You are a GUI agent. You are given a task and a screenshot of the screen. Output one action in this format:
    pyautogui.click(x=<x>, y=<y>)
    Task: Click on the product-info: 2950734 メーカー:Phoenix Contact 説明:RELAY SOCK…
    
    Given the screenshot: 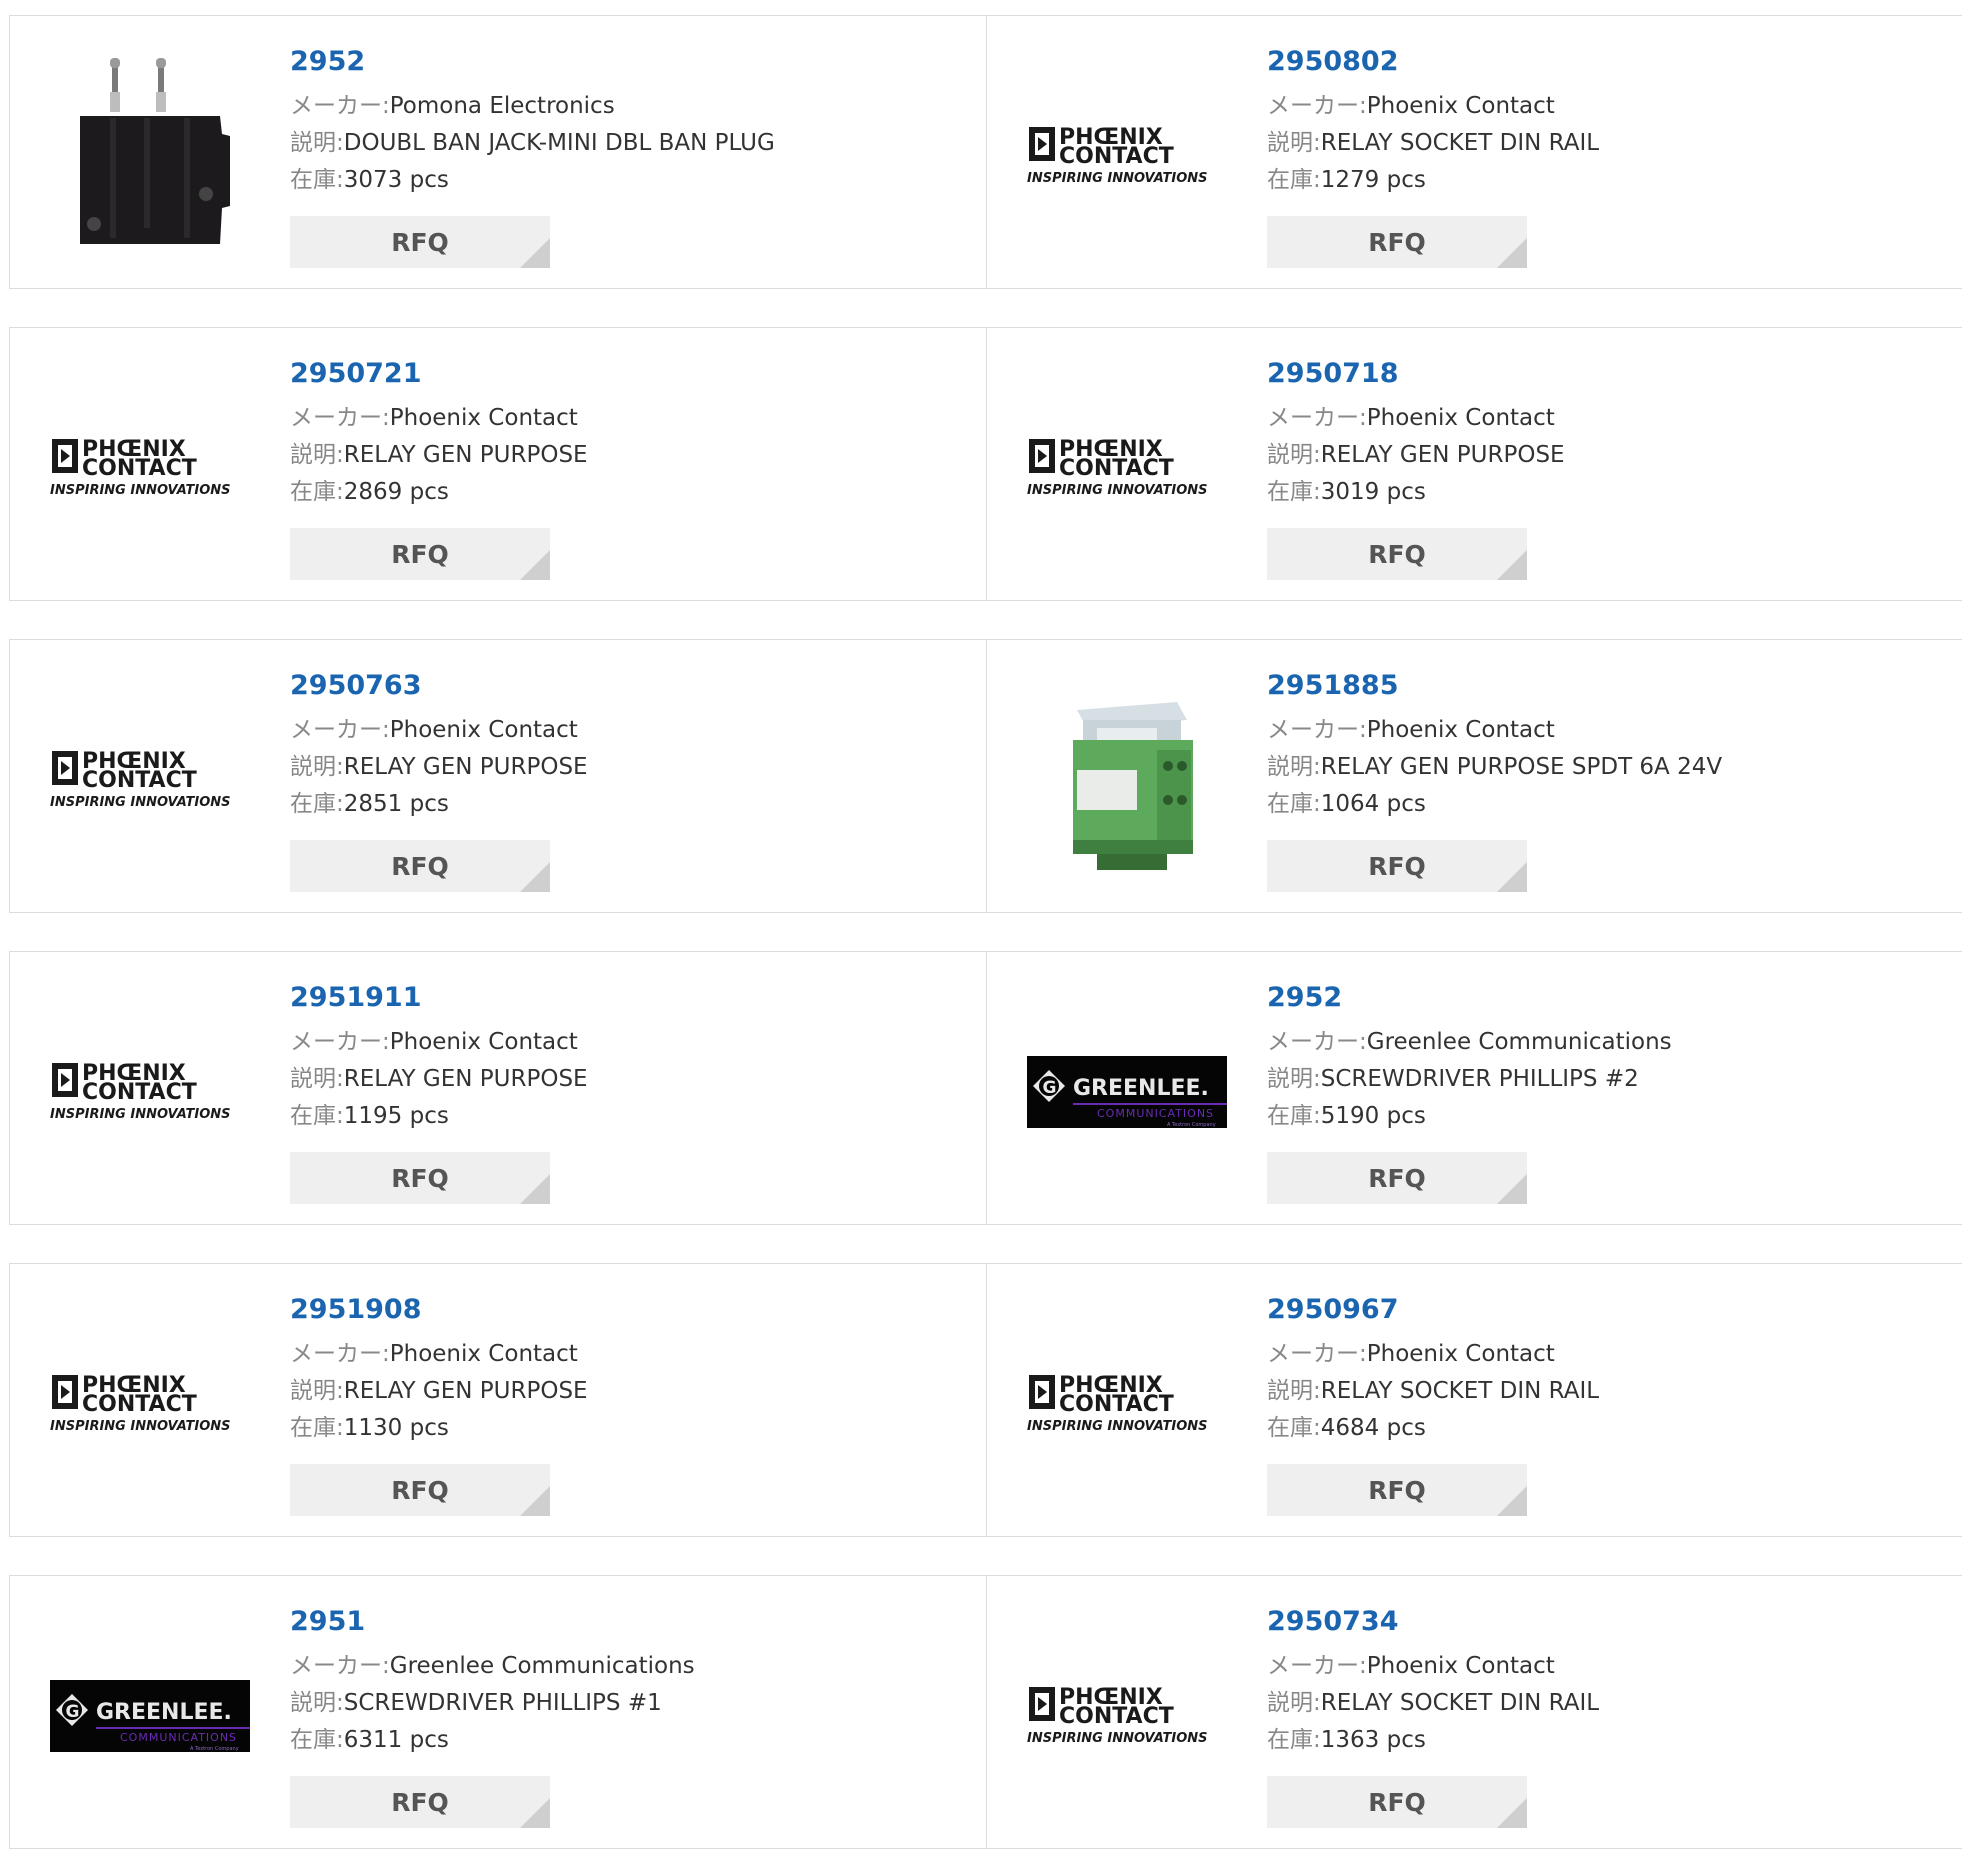 What is the action you would take?
    pyautogui.click(x=1607, y=1681)
    